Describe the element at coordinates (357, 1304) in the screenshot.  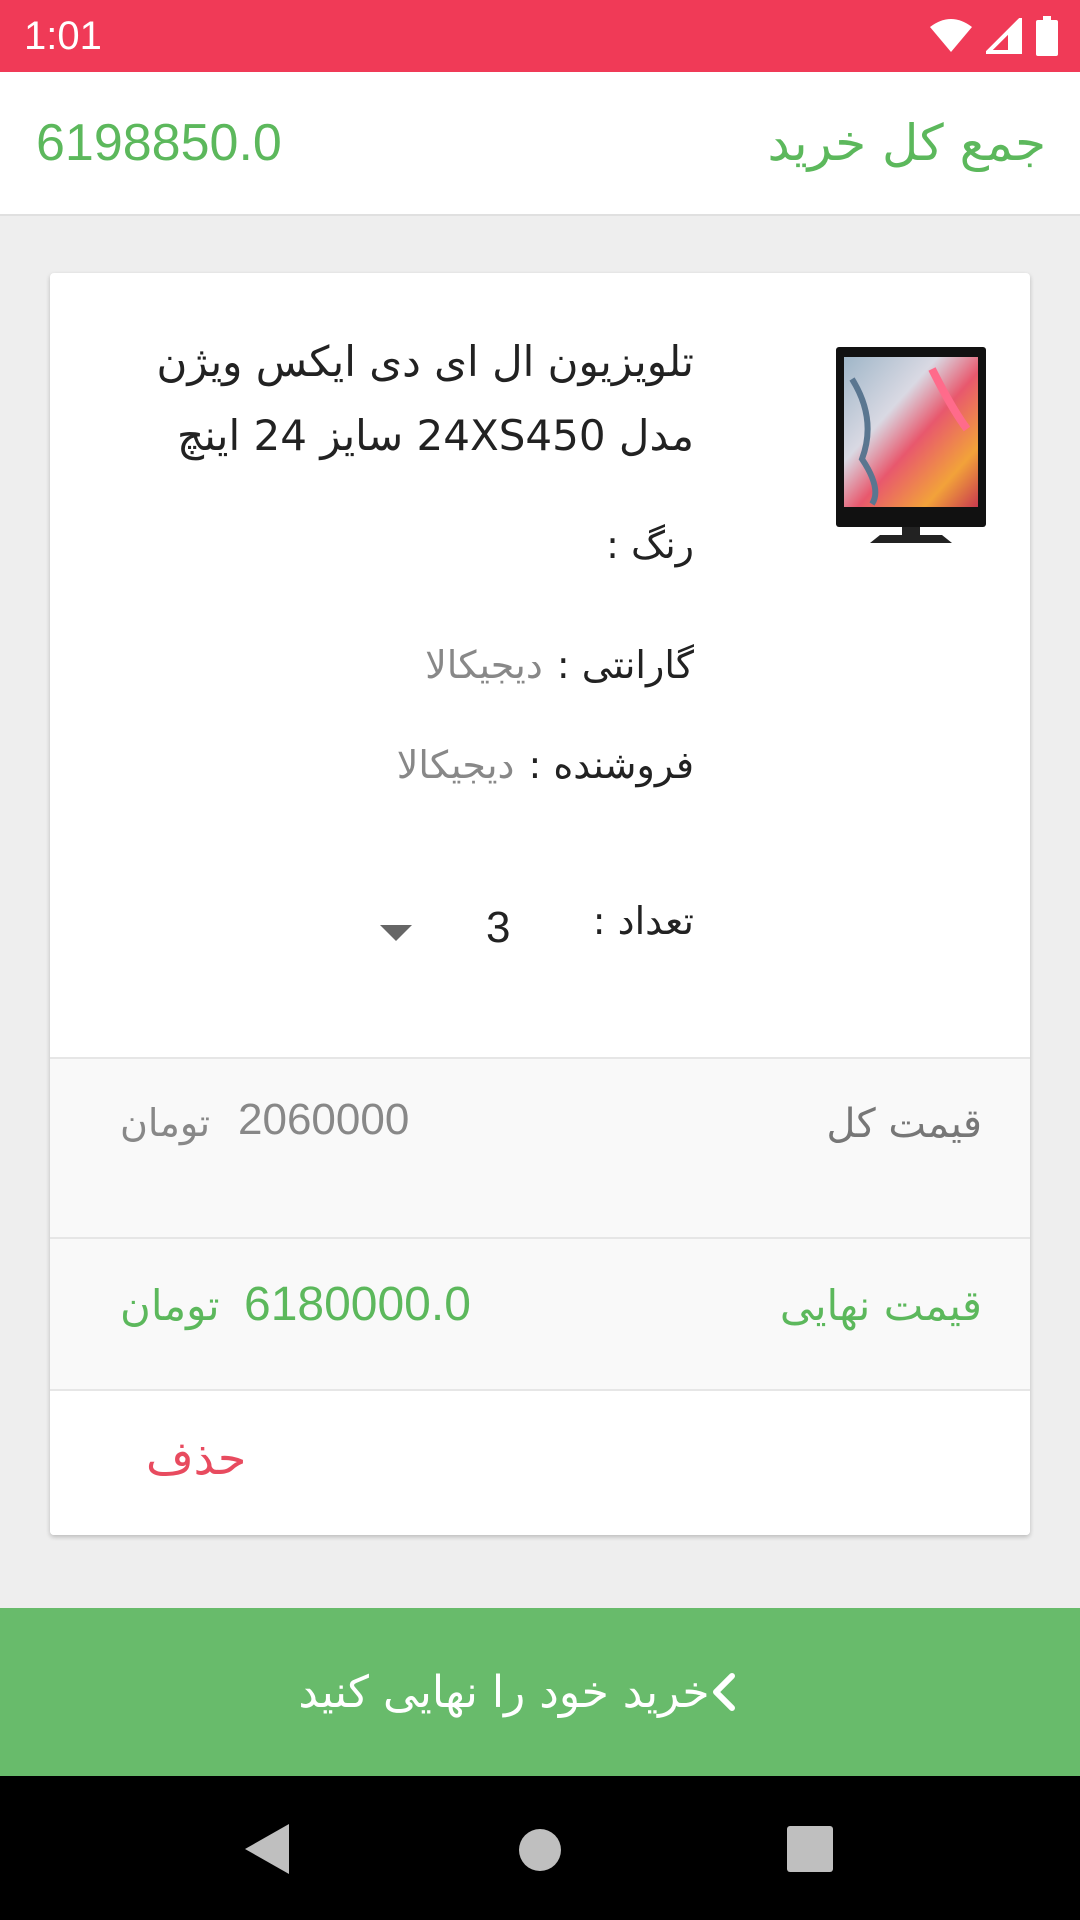
I see `final-price-value: 6180000.0` at that location.